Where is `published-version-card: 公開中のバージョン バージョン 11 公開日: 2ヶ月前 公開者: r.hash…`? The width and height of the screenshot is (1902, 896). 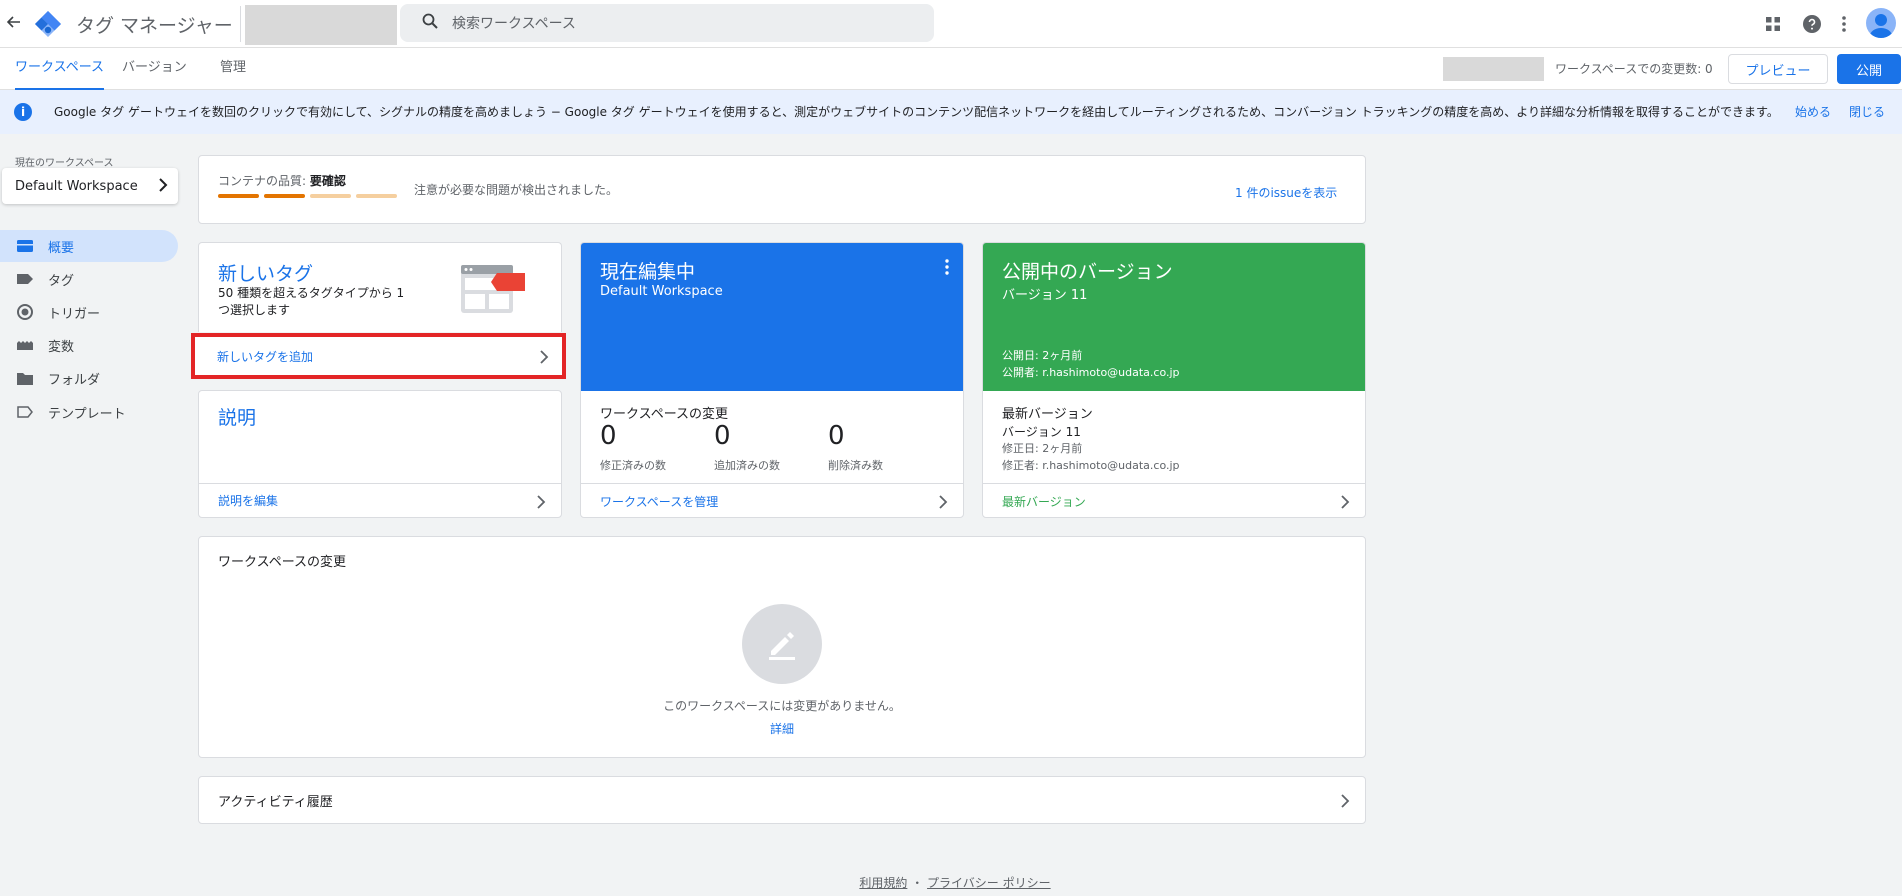 published-version-card: 公開中のバージョン バージョン 11 公開日: 2ヶ月前 公開者: r.hash… is located at coordinates (1174, 380).